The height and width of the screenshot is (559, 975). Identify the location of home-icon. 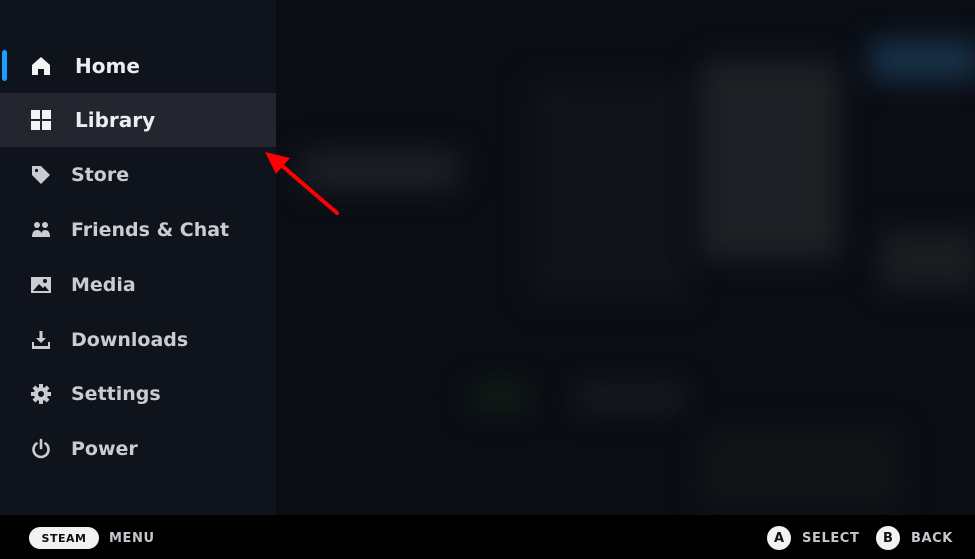
(41, 66).